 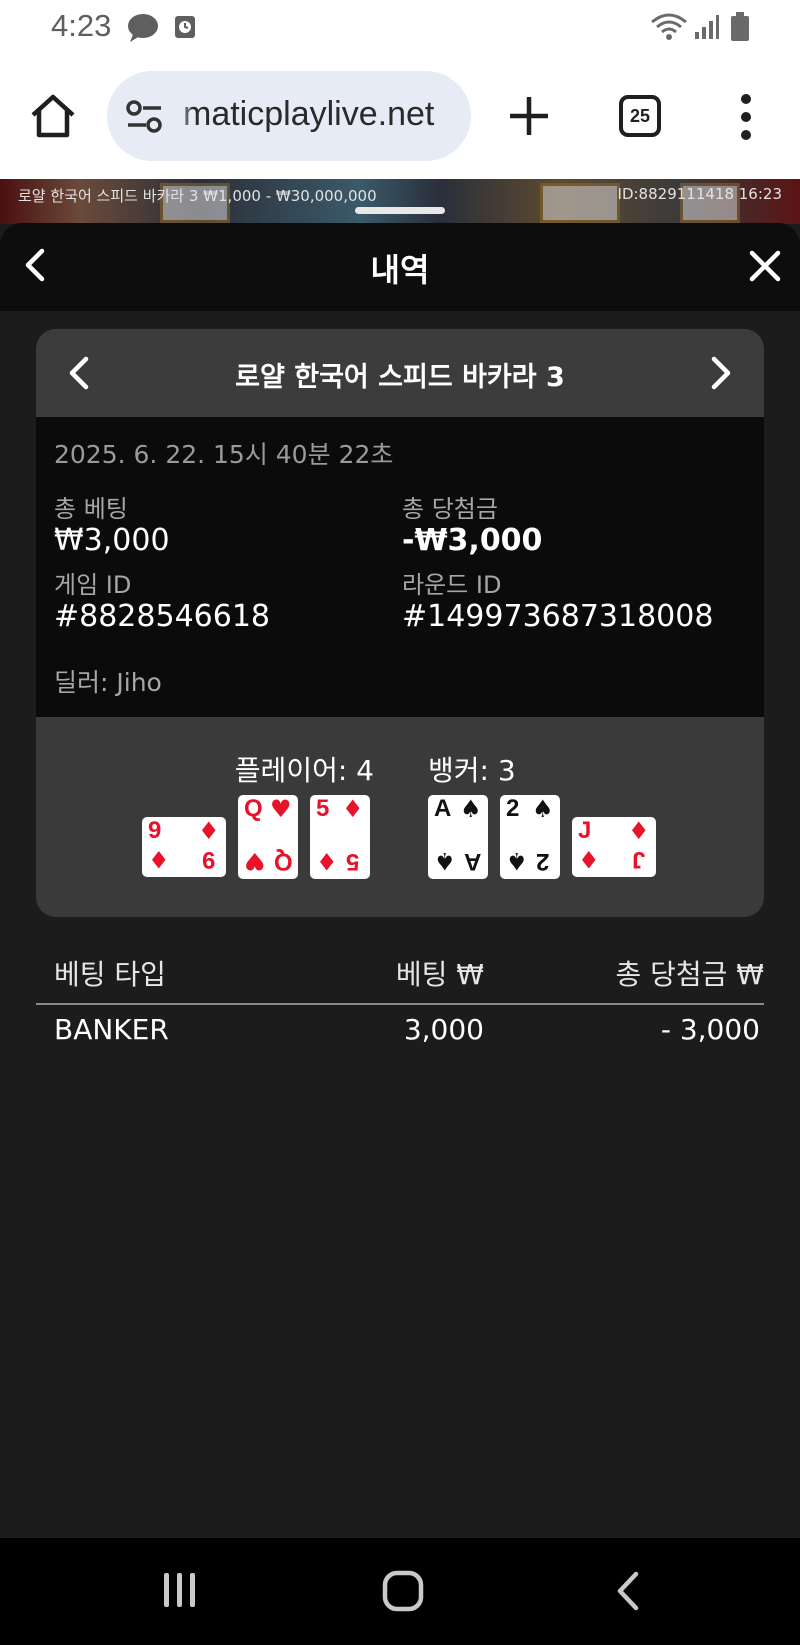 I want to click on banker-card-1: A ♠ ♠ A, so click(x=458, y=837).